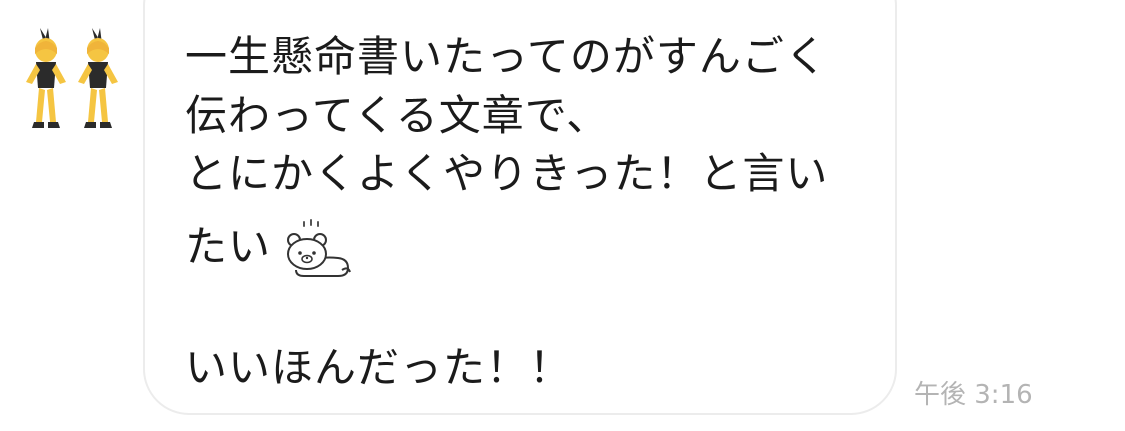 This screenshot has width=1125, height=431. I want to click on message-line-3: とにかくよくやりきった！と言い, so click(507, 173).